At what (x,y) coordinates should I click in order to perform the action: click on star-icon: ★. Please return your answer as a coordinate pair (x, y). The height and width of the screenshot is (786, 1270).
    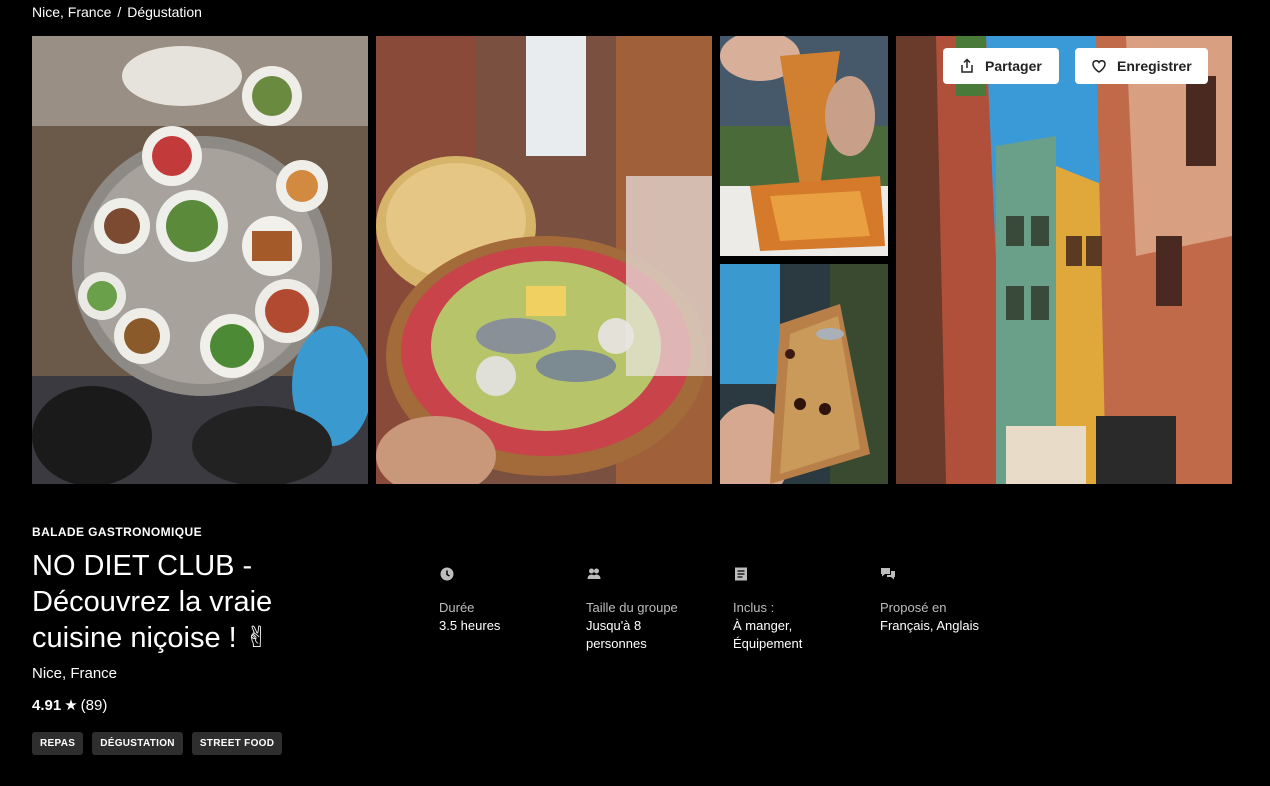
    Looking at the image, I should click on (71, 705).